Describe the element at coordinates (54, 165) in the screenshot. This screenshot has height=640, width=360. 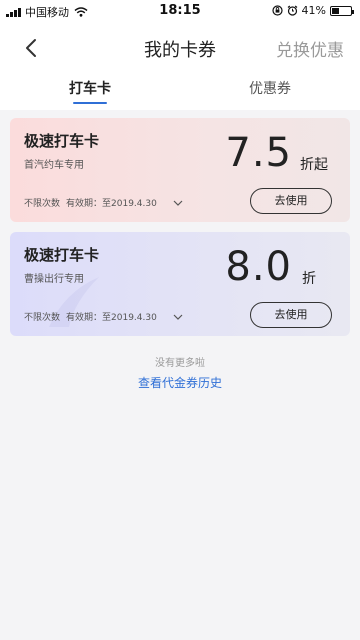
I see `card-subtitle: 首汽约车专用` at that location.